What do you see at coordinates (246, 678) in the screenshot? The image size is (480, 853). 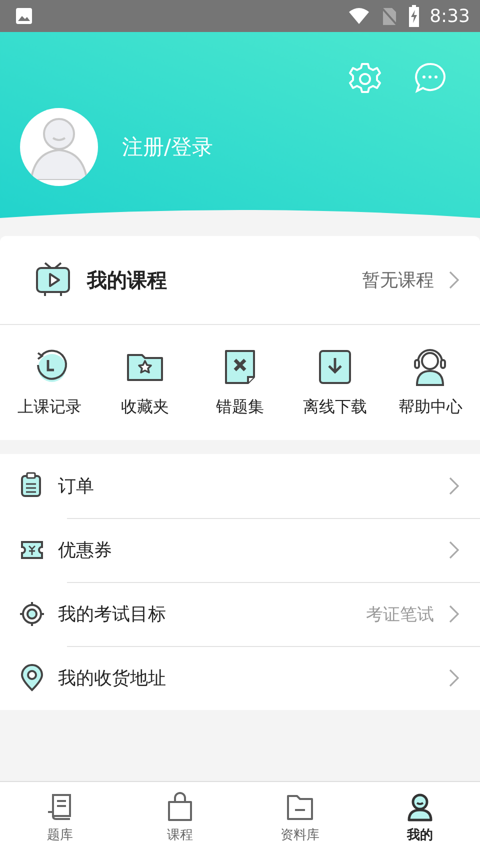 I see `menu-item: 我的收货地址` at bounding box center [246, 678].